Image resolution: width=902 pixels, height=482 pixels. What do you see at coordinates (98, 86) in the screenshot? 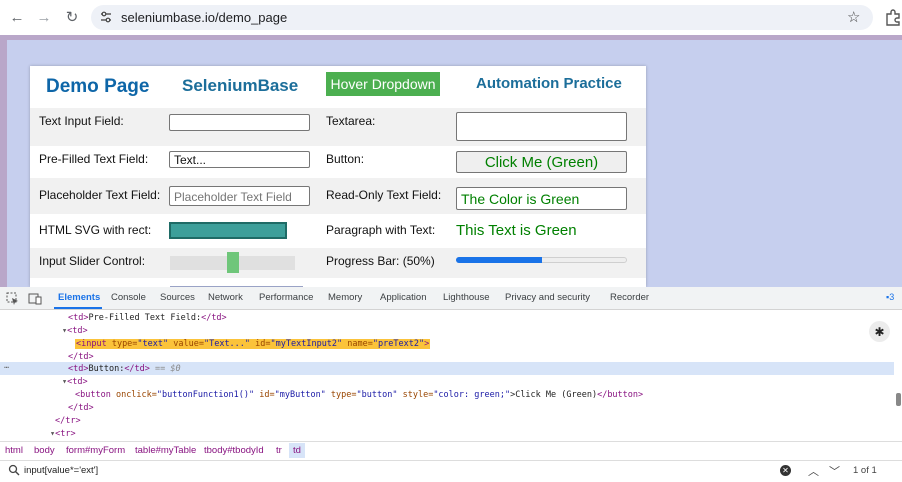
I see `page-title: Demo Page` at bounding box center [98, 86].